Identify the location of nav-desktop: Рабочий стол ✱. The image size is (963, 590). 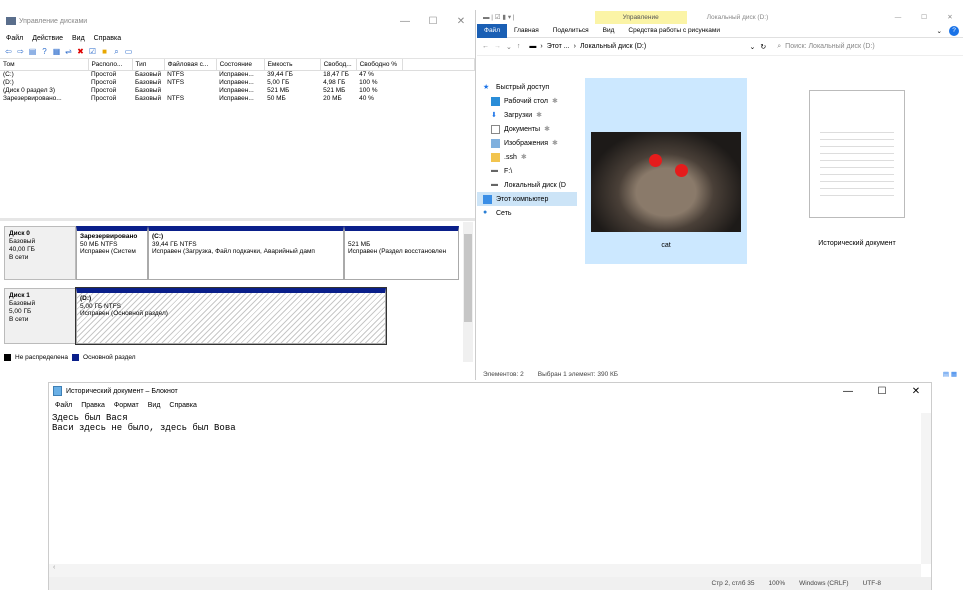
(527, 101).